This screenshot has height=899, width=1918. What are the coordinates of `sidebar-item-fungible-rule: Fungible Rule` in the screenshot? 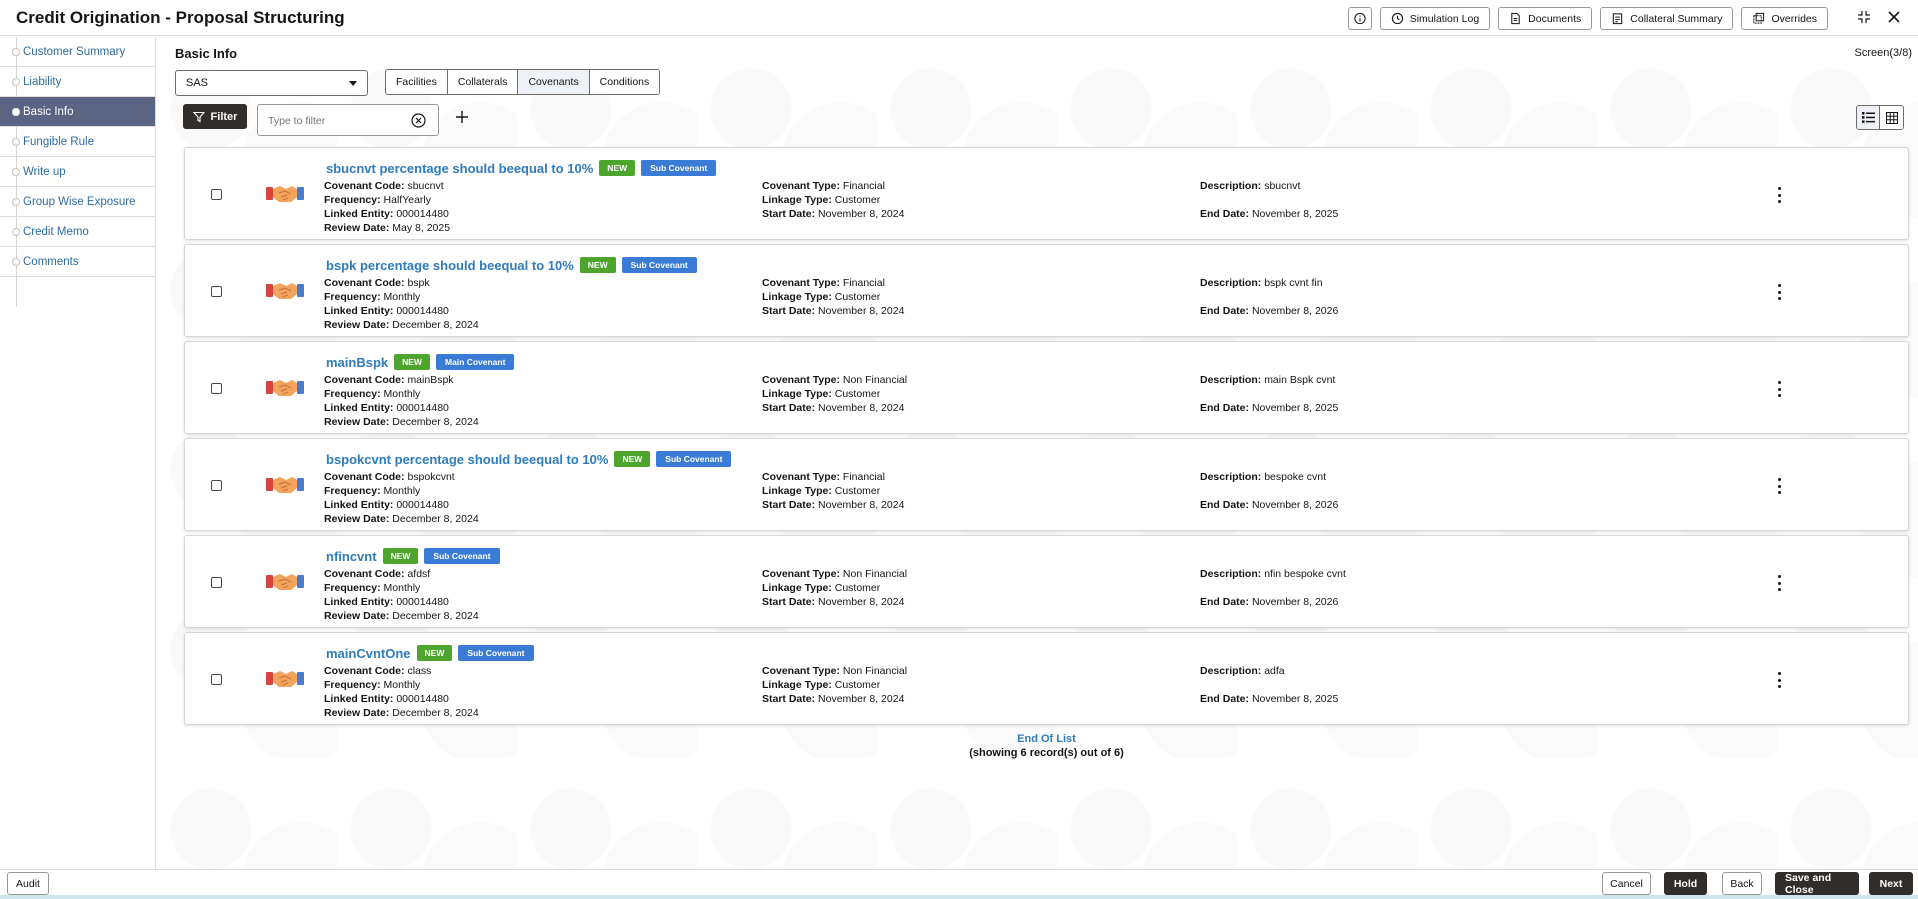 It's located at (77, 142).